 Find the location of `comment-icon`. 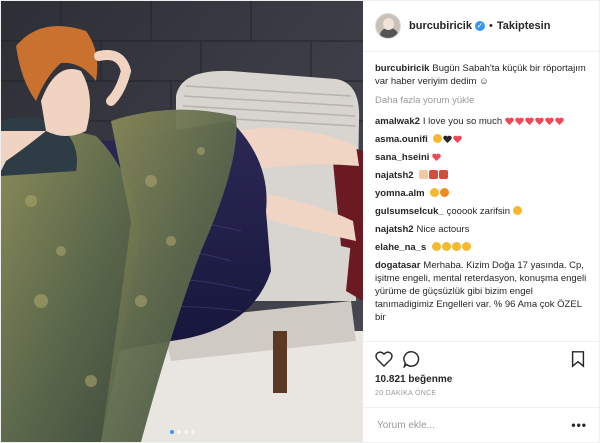

comment-icon is located at coordinates (412, 359).